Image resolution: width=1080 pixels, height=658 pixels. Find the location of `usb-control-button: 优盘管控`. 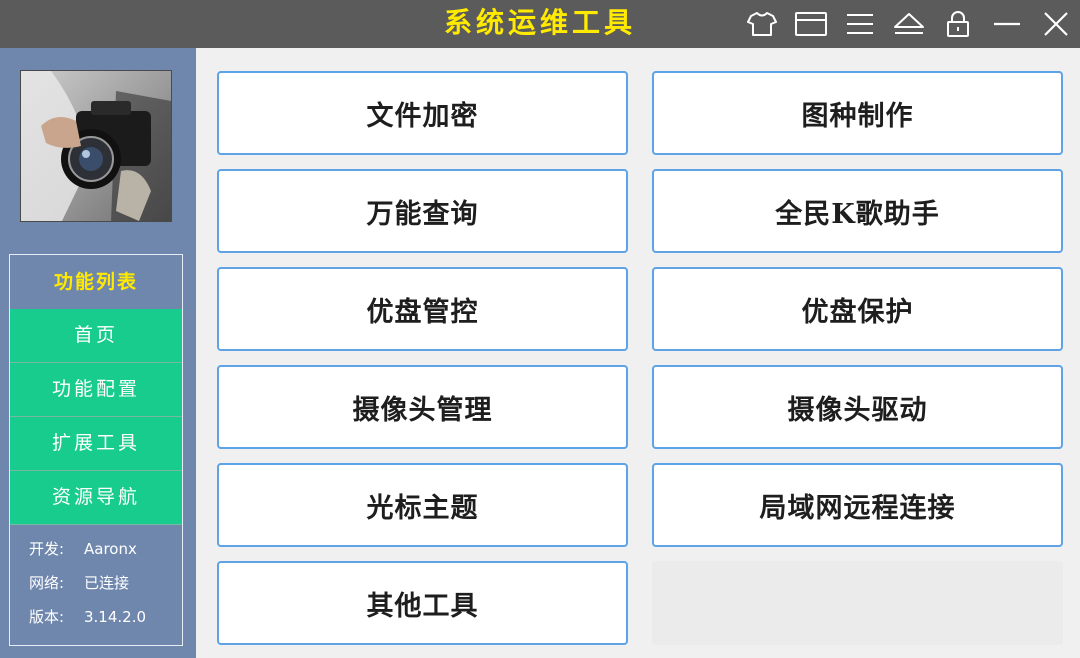

usb-control-button: 优盘管控 is located at coordinates (422, 309).